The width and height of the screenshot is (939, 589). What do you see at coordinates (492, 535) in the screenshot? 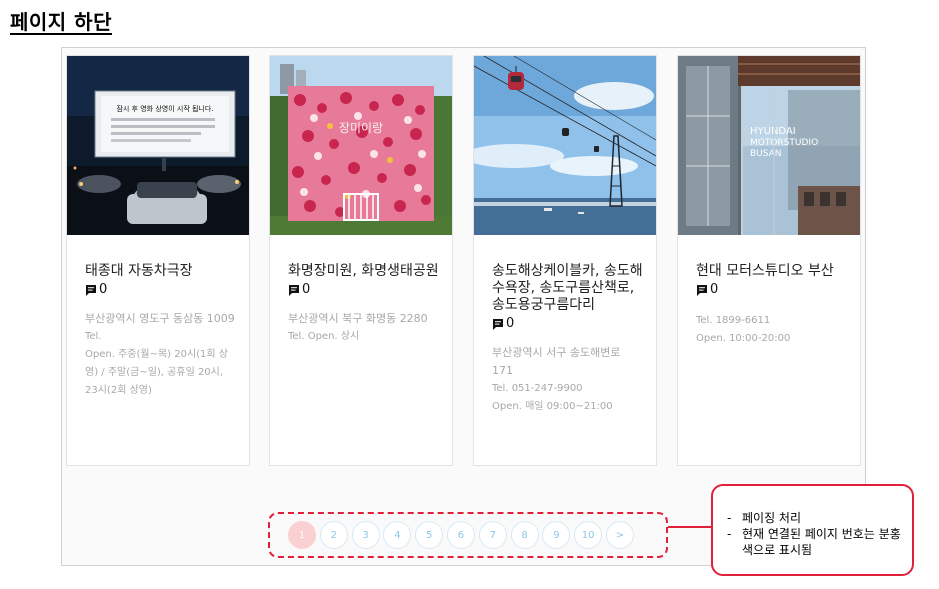
I see `page-button-7: 7` at bounding box center [492, 535].